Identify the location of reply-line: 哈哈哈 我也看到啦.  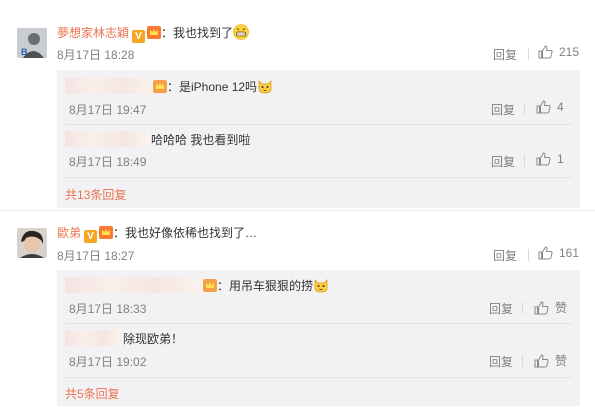
(157, 139).